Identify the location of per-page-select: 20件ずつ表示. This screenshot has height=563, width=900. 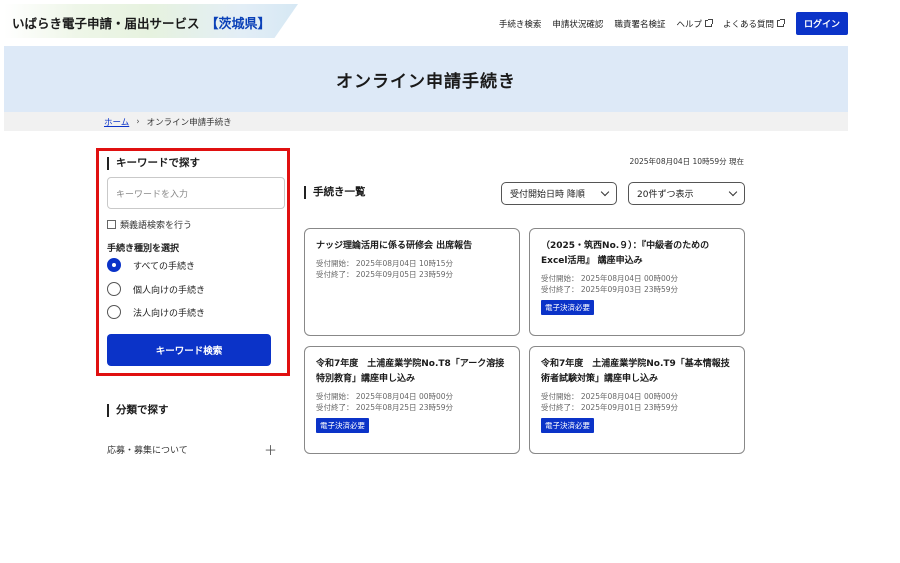
(686, 193).